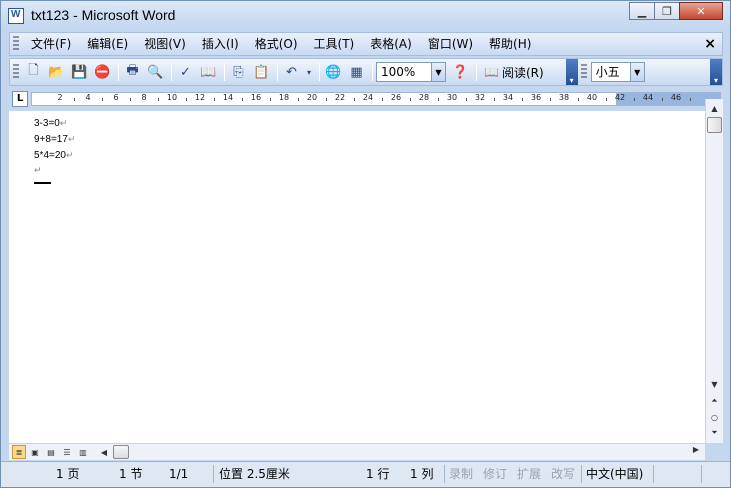  Describe the element at coordinates (356, 72) in the screenshot. I see `table-icon: ▦` at that location.